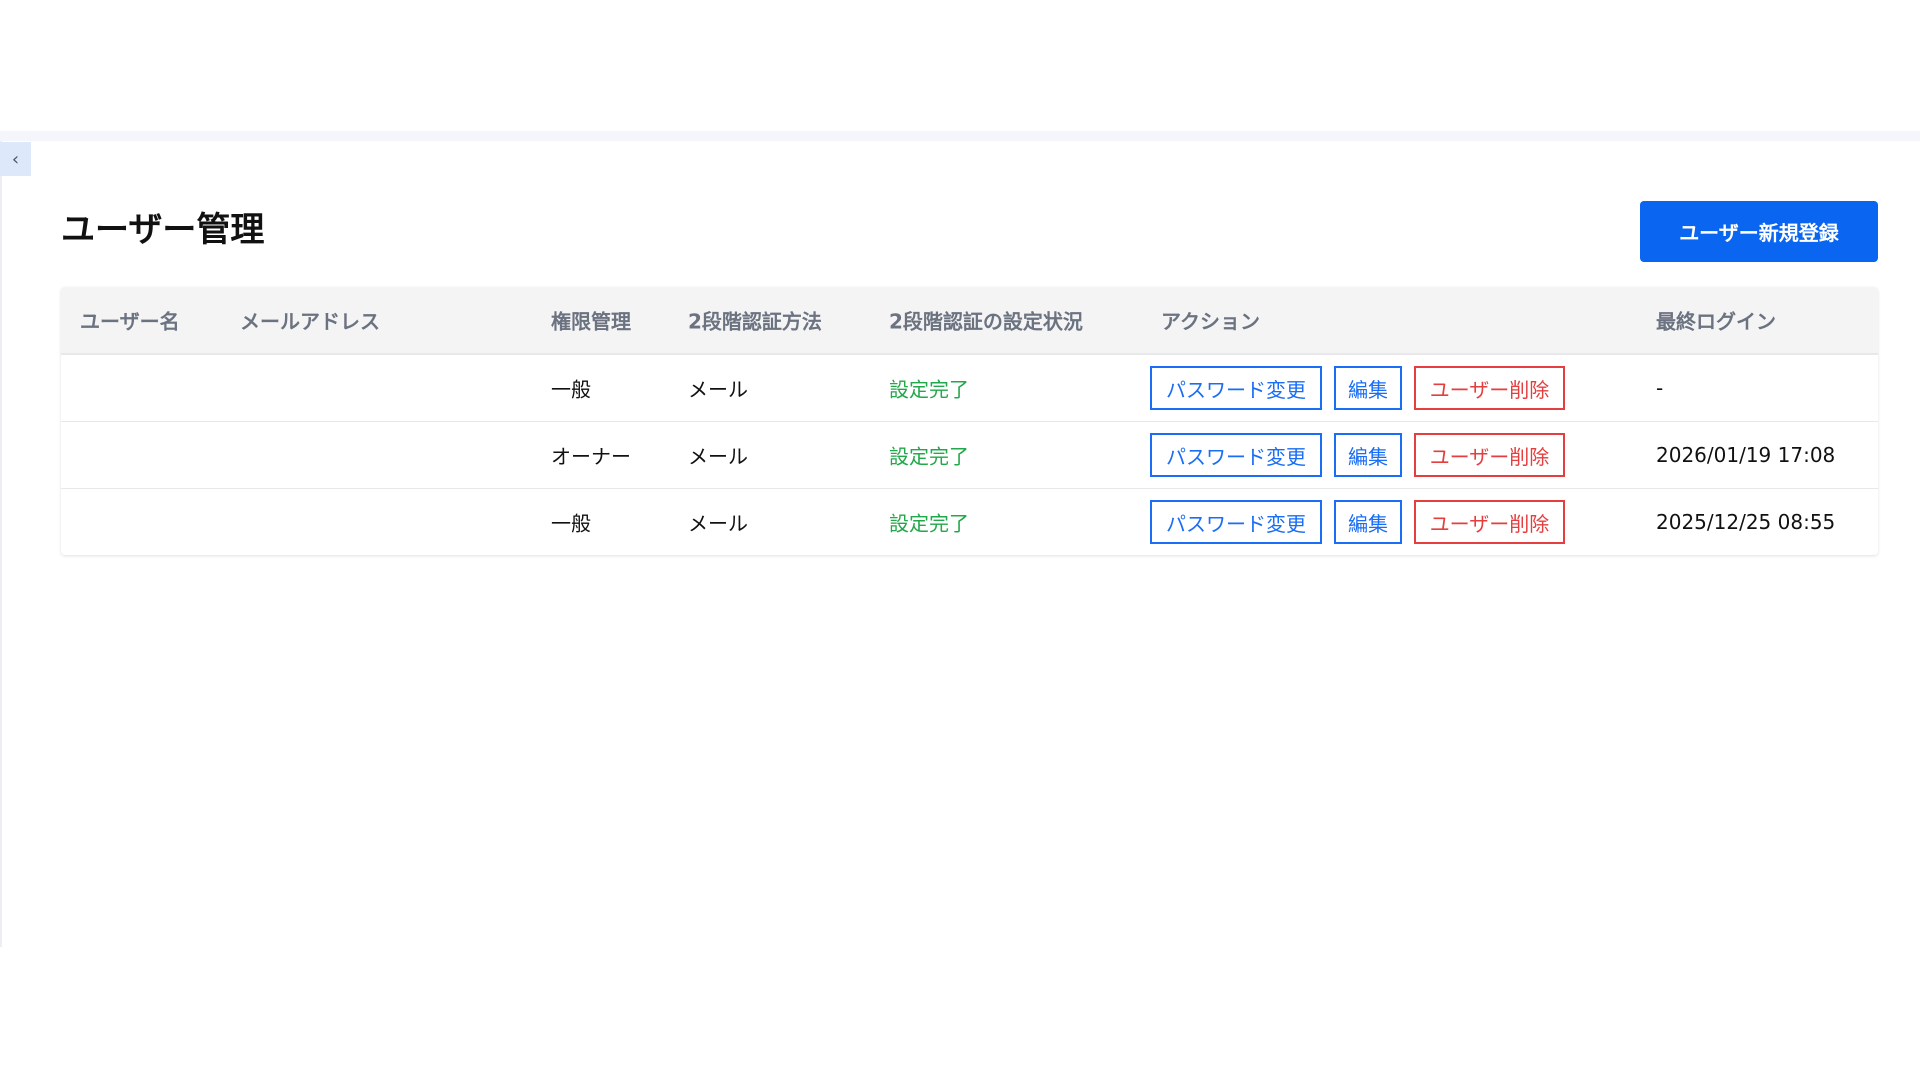 This screenshot has width=1920, height=1080. I want to click on header-2fa-status: 2段階認証の設定状況, so click(986, 321).